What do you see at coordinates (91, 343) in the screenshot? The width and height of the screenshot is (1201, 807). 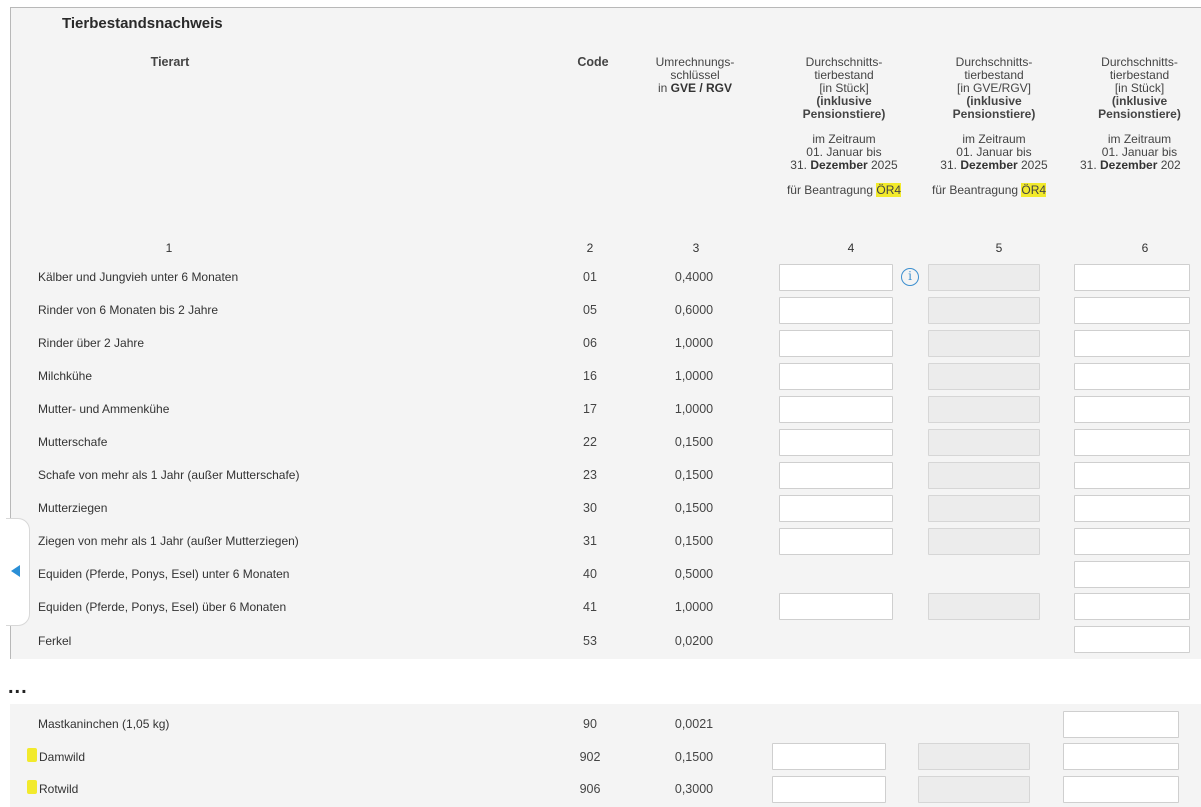 I see `row-label: Rinder über 2 Jahre` at bounding box center [91, 343].